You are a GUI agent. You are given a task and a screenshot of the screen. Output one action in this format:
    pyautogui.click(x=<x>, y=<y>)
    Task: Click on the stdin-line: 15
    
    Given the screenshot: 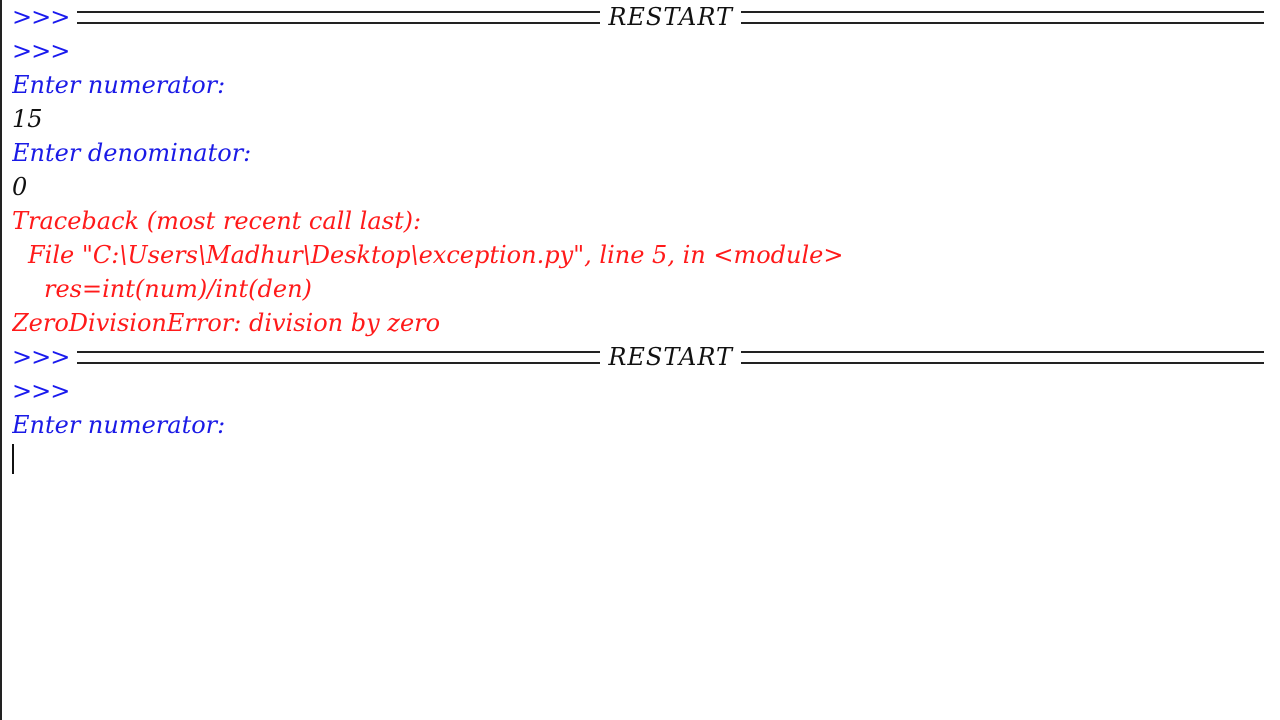 What is the action you would take?
    pyautogui.click(x=27, y=119)
    